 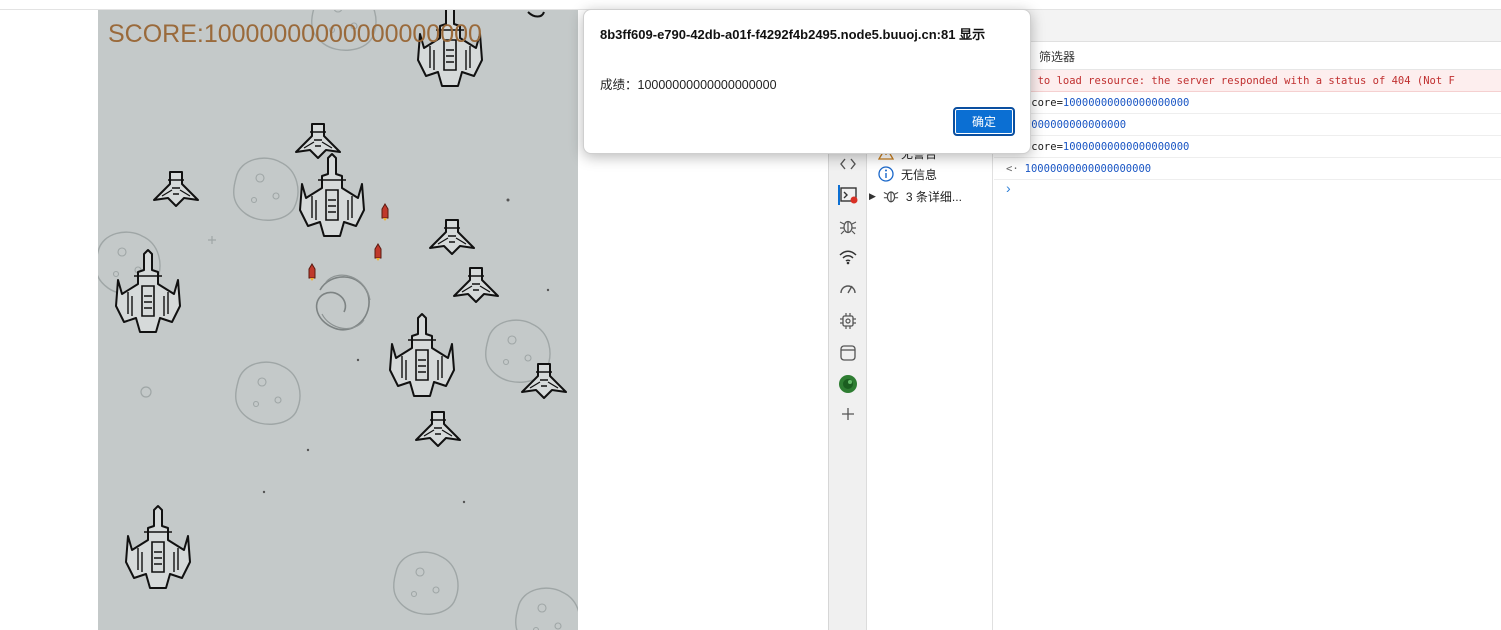 What do you see at coordinates (848, 164) in the screenshot?
I see `elements-icon` at bounding box center [848, 164].